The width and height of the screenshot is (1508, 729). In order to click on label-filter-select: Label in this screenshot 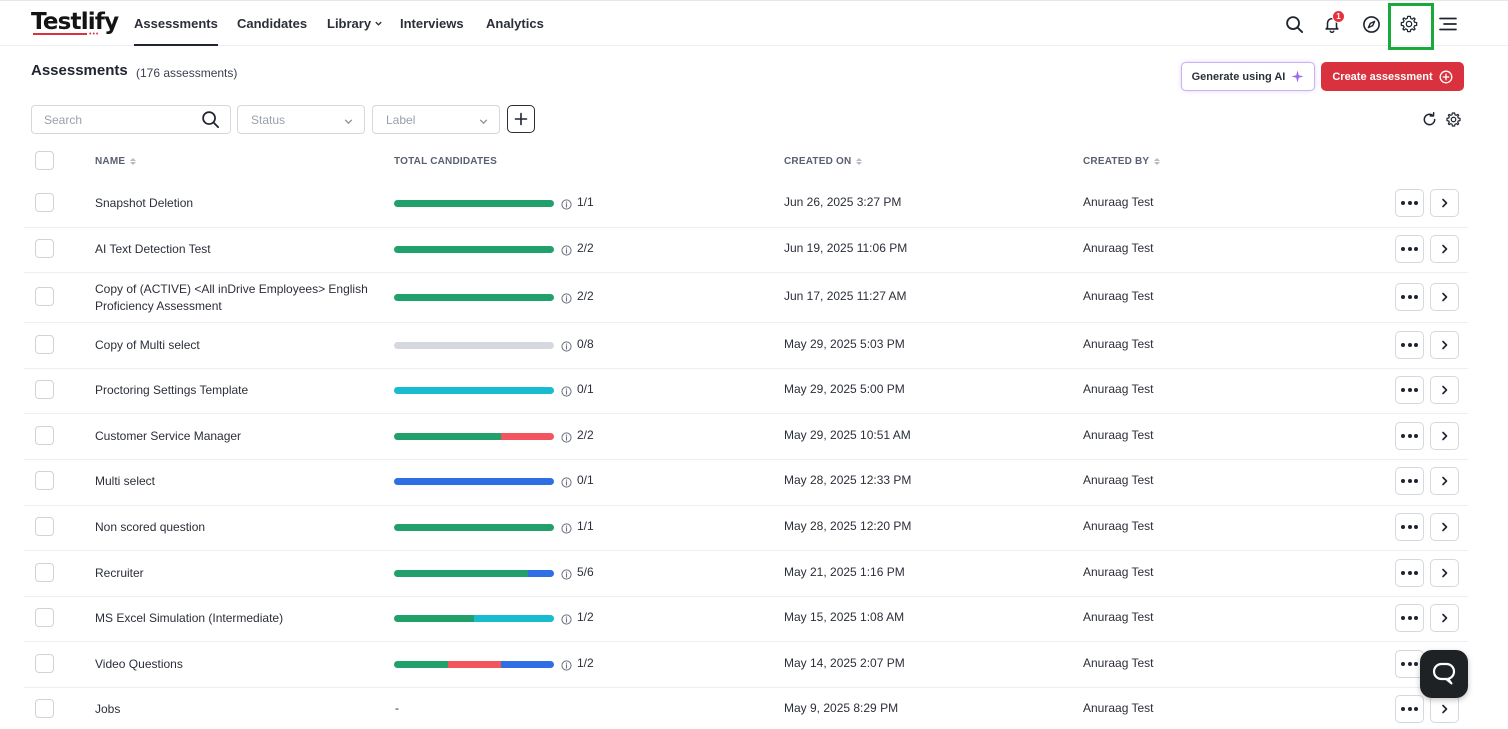, I will do `click(436, 119)`.